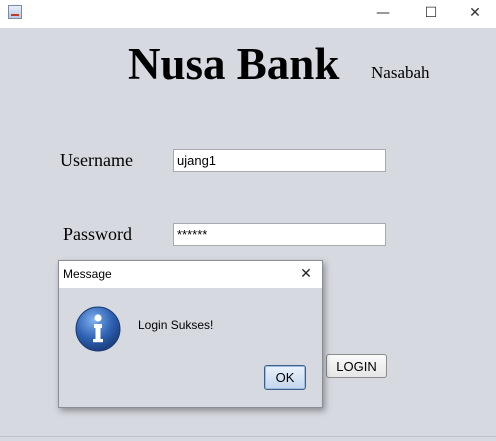  I want to click on close-window-button: ✕, so click(474, 13).